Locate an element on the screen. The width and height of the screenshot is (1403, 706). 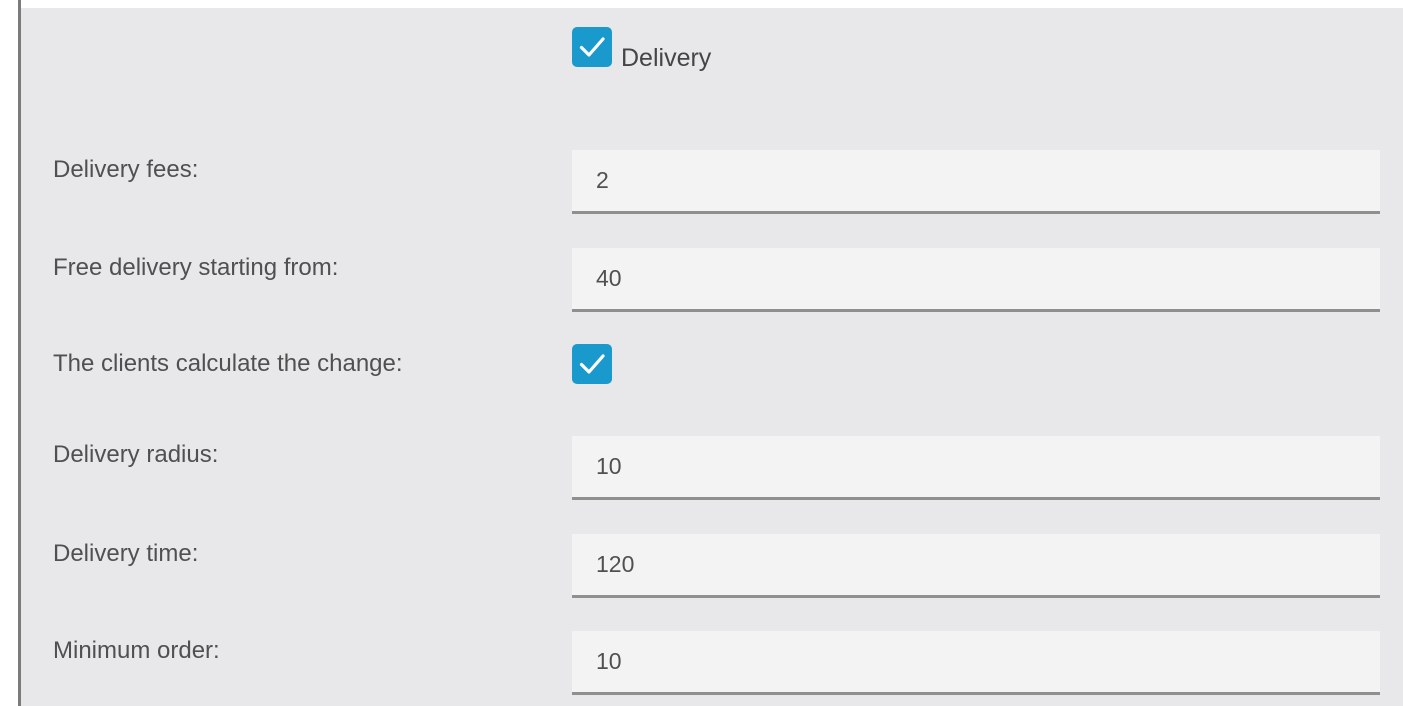
delivery-time-input is located at coordinates (976, 566).